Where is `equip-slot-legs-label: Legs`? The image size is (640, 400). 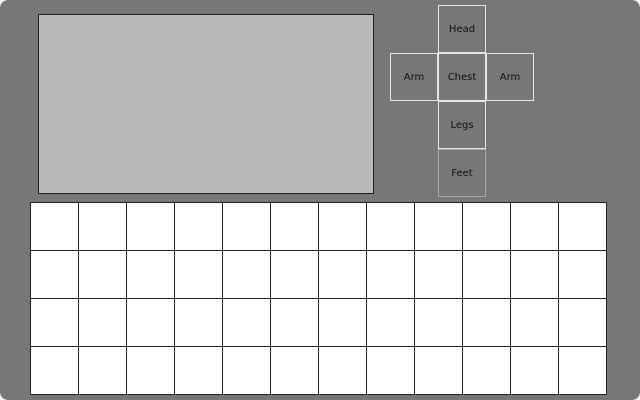 equip-slot-legs-label: Legs is located at coordinates (462, 125).